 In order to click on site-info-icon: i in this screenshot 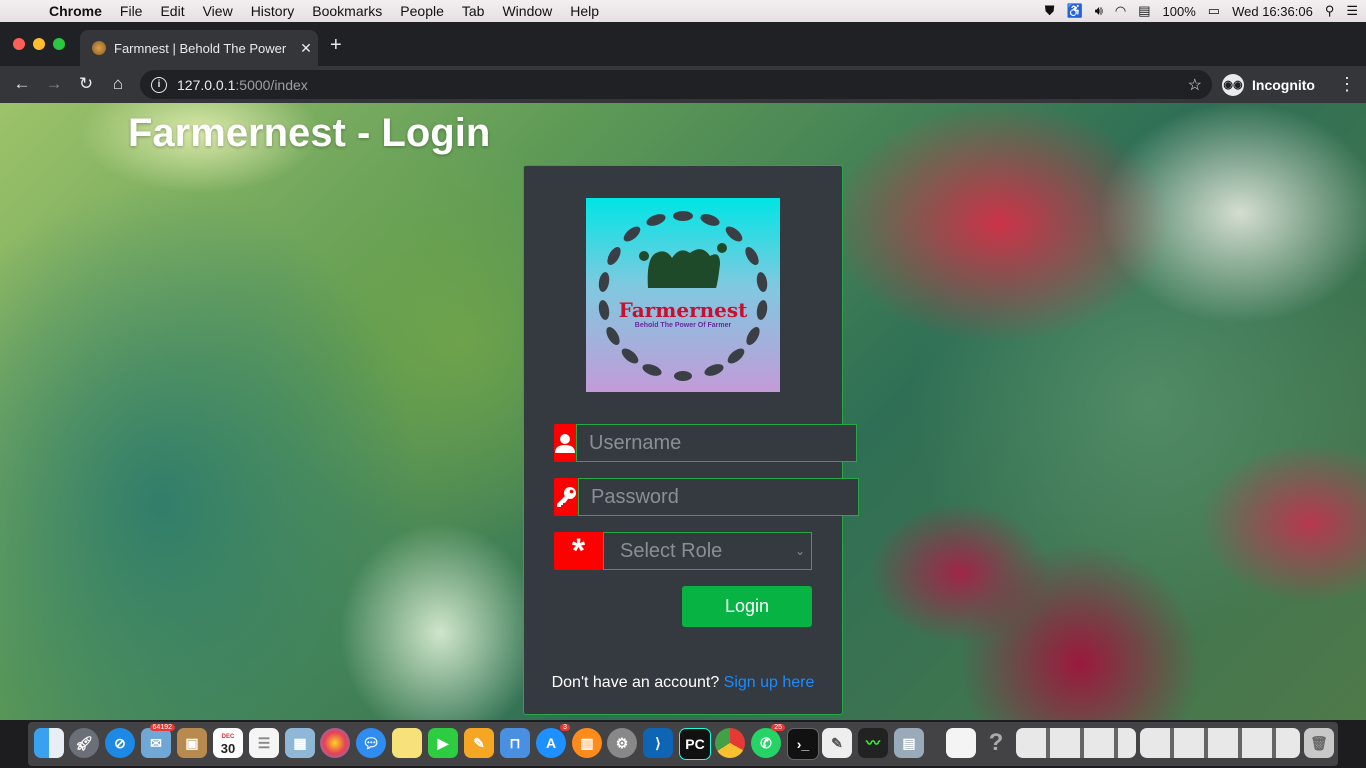, I will do `click(159, 84)`.